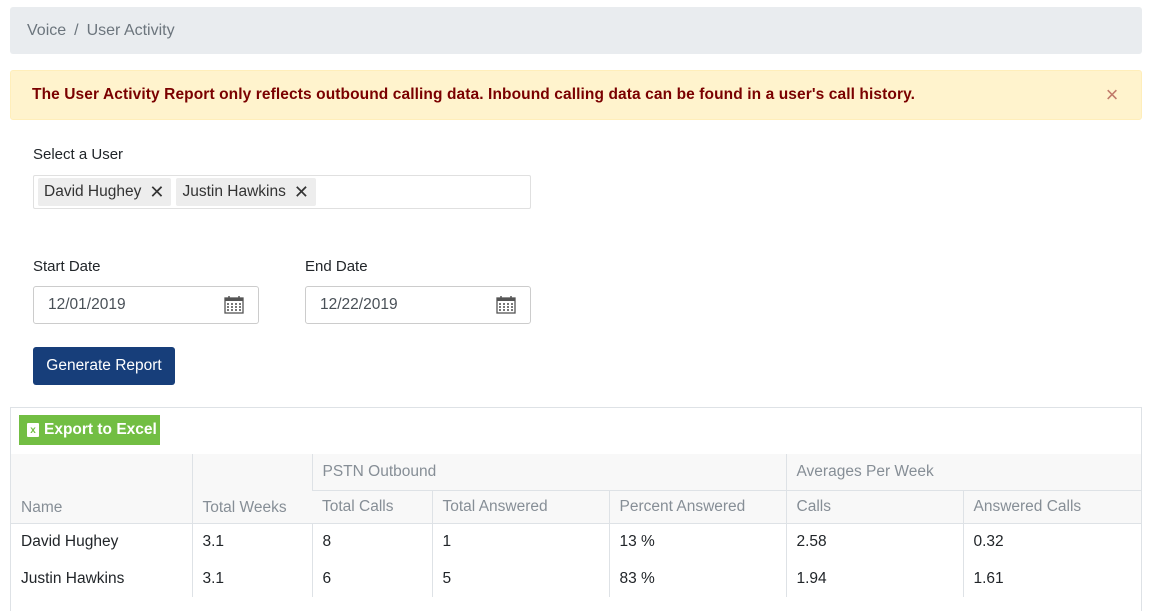 The image size is (1151, 611). What do you see at coordinates (372, 507) in the screenshot?
I see `col-header-total-calls: Total Calls` at bounding box center [372, 507].